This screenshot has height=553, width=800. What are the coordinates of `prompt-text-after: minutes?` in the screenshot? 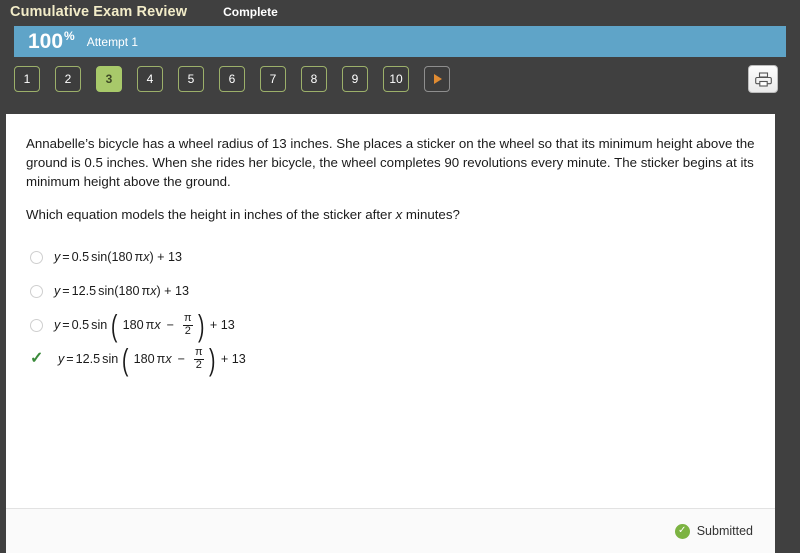 It's located at (431, 214).